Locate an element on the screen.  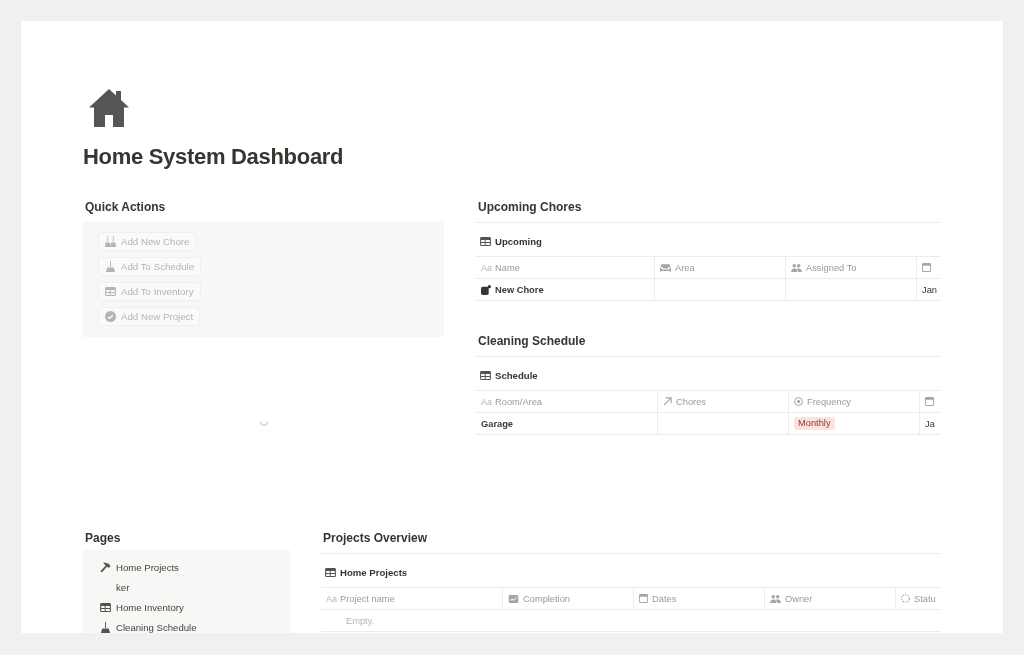
cell-text: Ja is located at coordinates (930, 423).